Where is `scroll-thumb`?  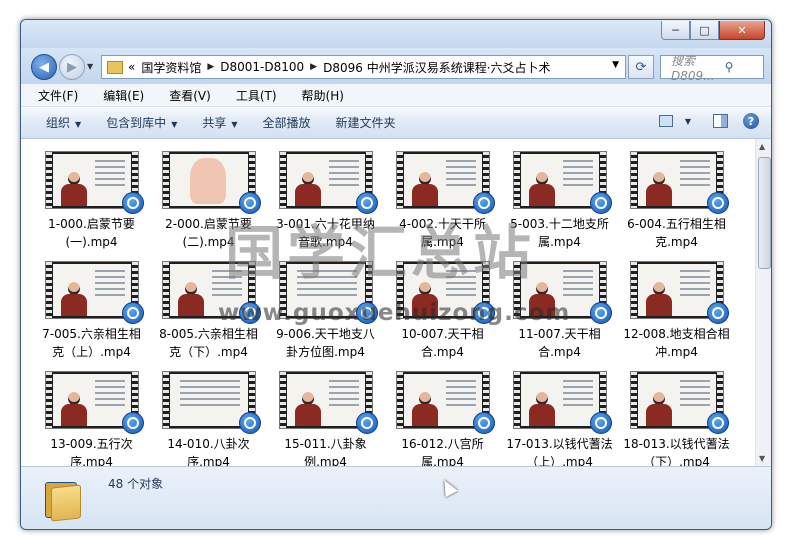 scroll-thumb is located at coordinates (764, 213).